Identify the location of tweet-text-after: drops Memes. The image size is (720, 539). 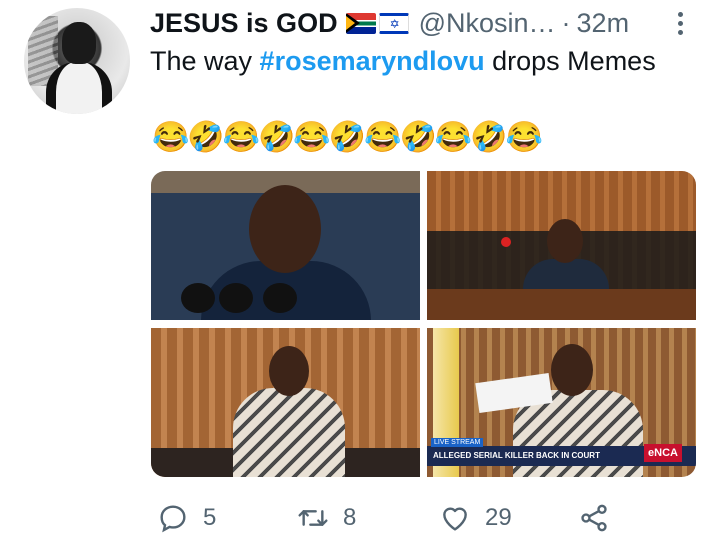
(570, 61).